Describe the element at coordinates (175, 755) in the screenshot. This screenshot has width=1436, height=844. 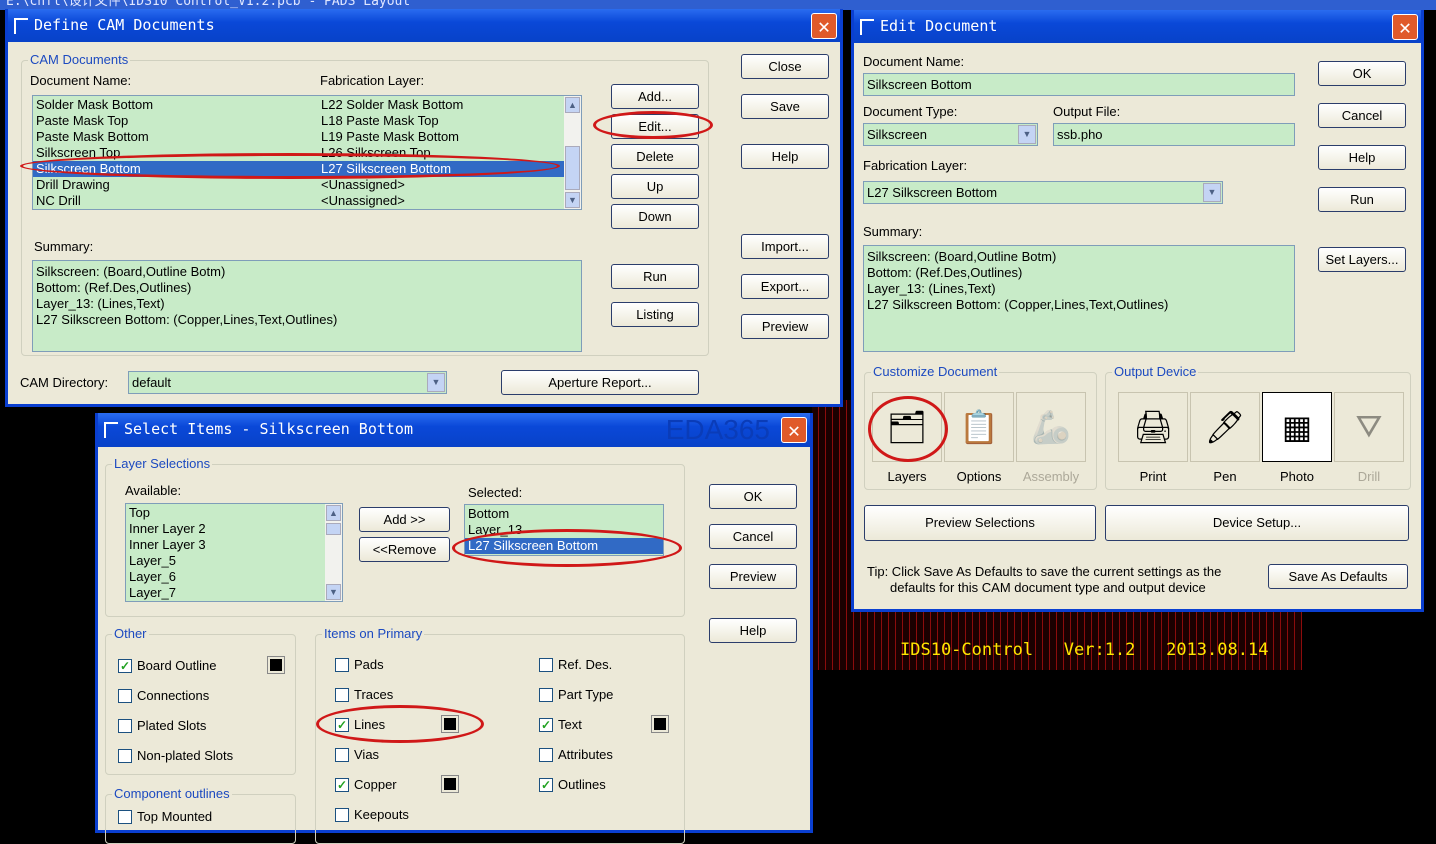
I see `checkbox-non-plated-slots: Non-plated Slots` at that location.